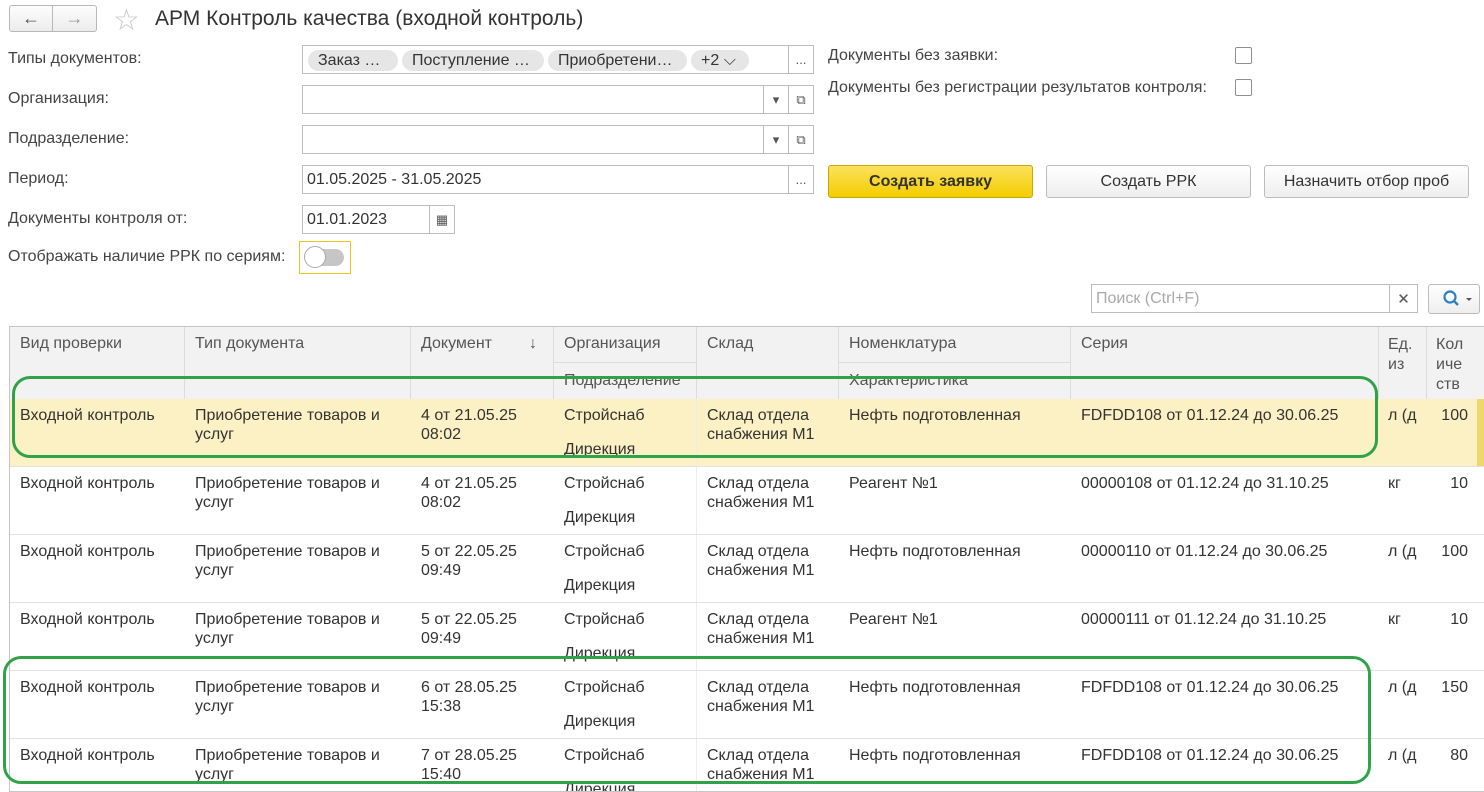 The height and width of the screenshot is (792, 1484). What do you see at coordinates (1452, 568) in the screenshot?
I see `cell-quantity: 100` at bounding box center [1452, 568].